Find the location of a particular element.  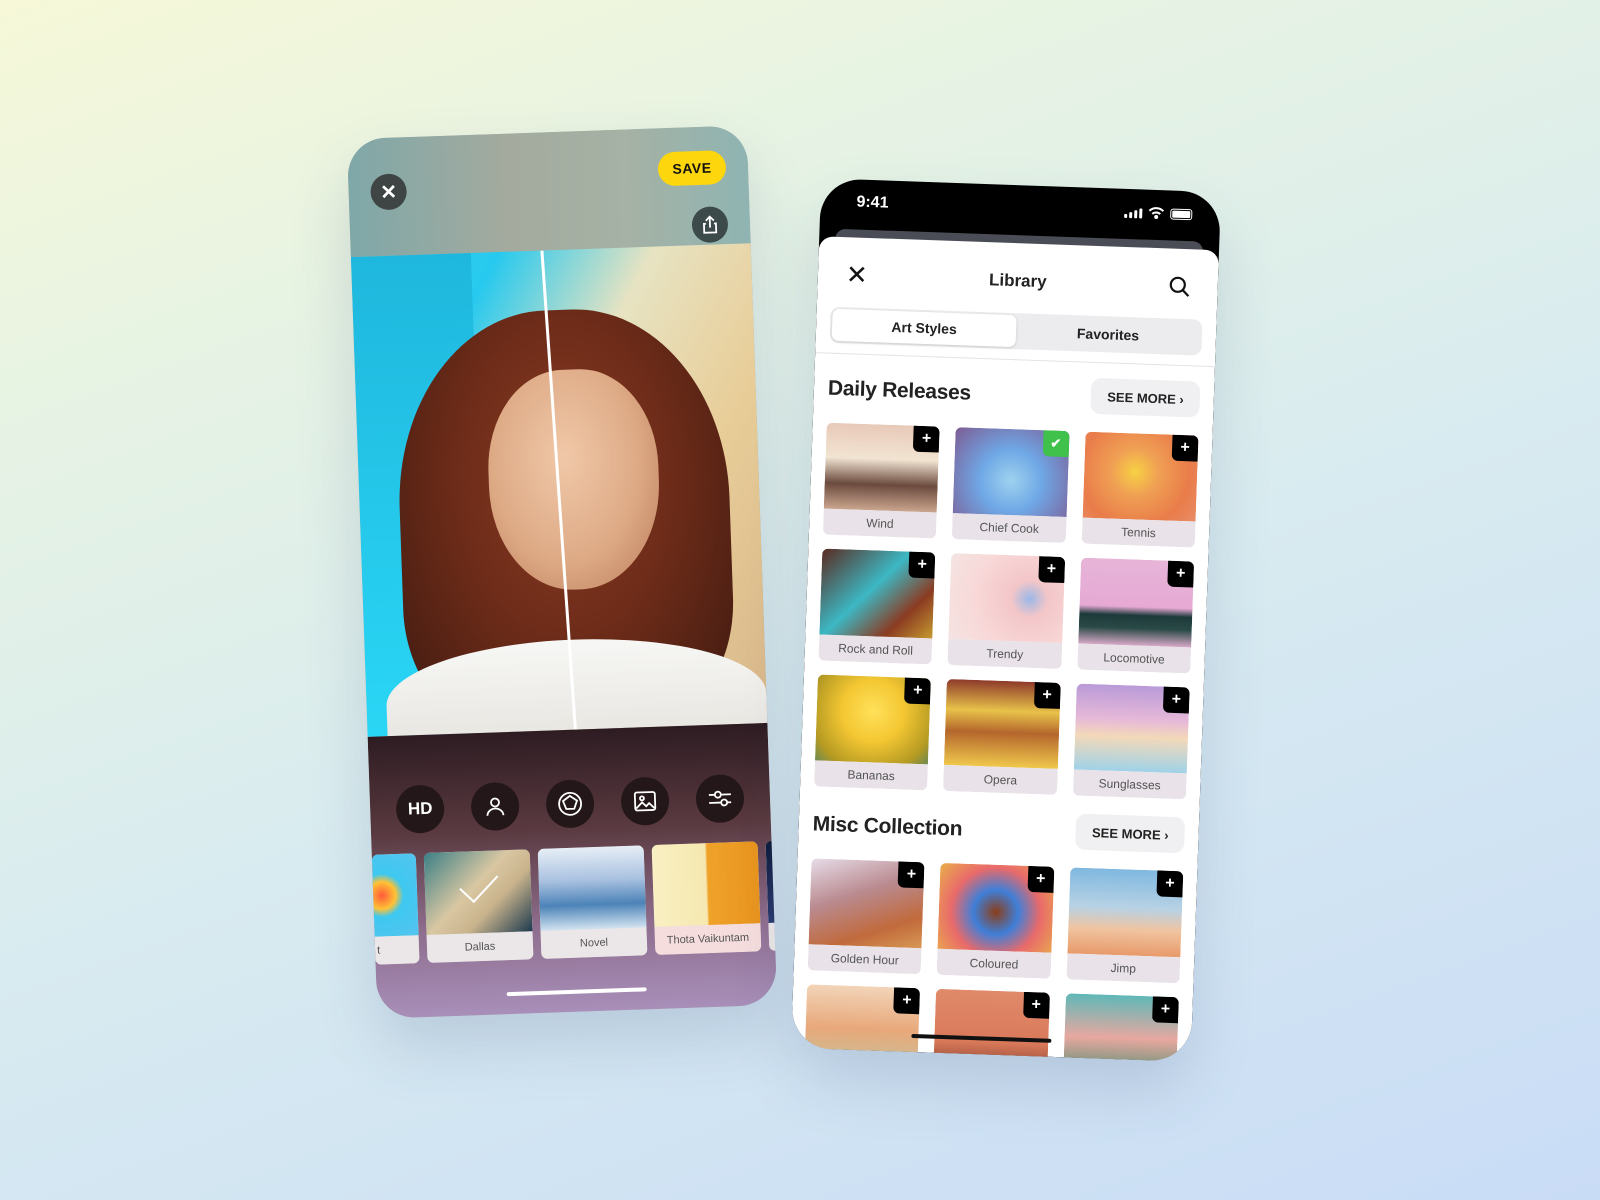

style-thumb-label: Thota Vaikuntam is located at coordinates (708, 939).